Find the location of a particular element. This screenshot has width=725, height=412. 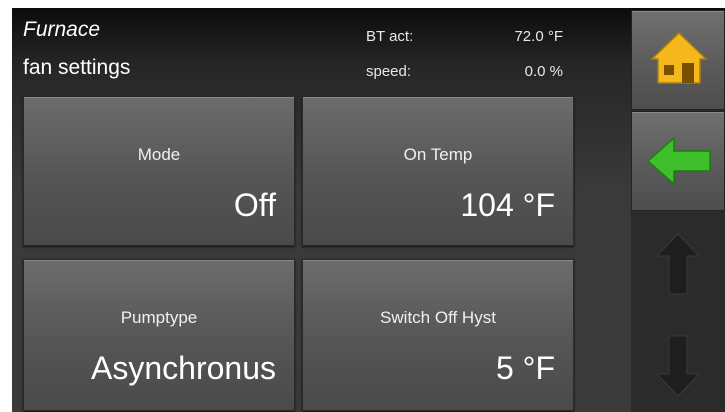

home-icon is located at coordinates (679, 57).